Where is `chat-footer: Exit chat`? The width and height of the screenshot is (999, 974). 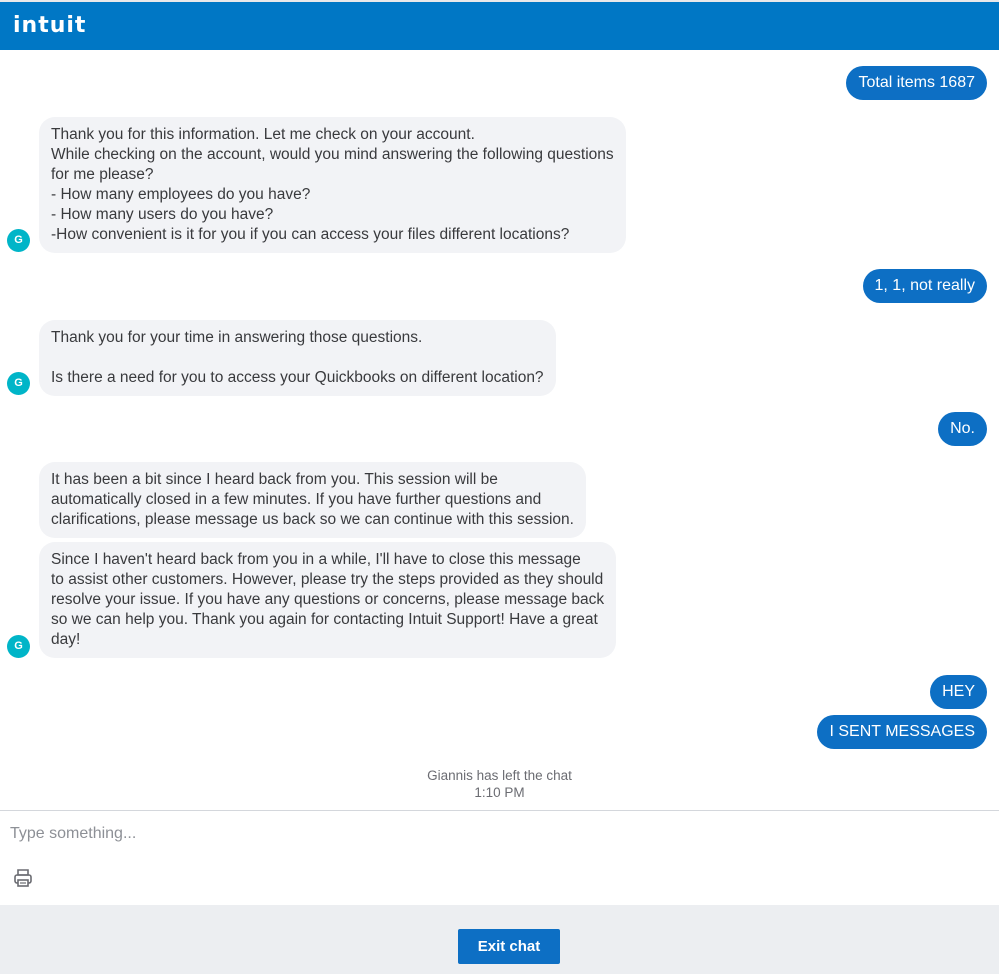 chat-footer: Exit chat is located at coordinates (499, 939).